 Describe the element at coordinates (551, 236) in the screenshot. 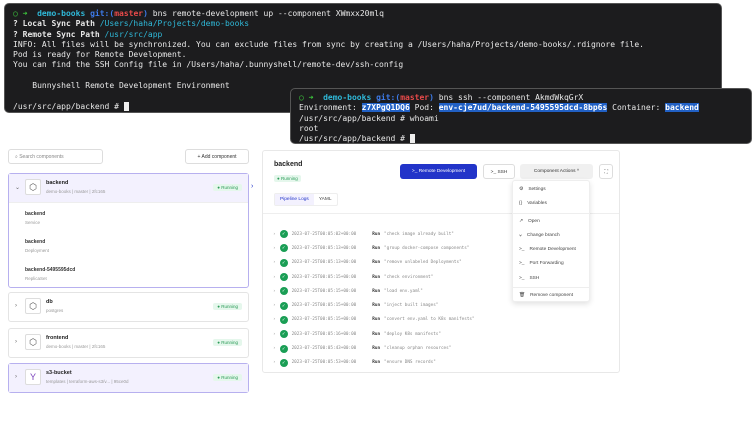

I see `menu-item-change-branch: ⑂ Change branch` at that location.